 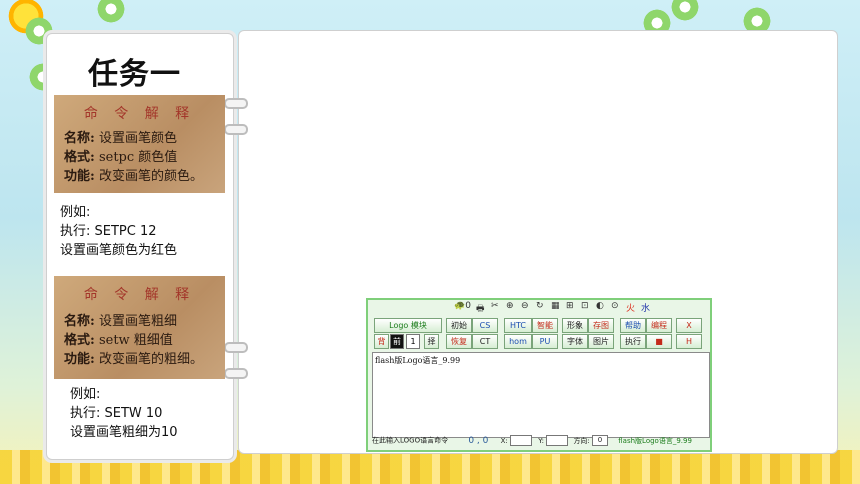 What do you see at coordinates (504, 440) in the screenshot?
I see `x-label: X:` at bounding box center [504, 440].